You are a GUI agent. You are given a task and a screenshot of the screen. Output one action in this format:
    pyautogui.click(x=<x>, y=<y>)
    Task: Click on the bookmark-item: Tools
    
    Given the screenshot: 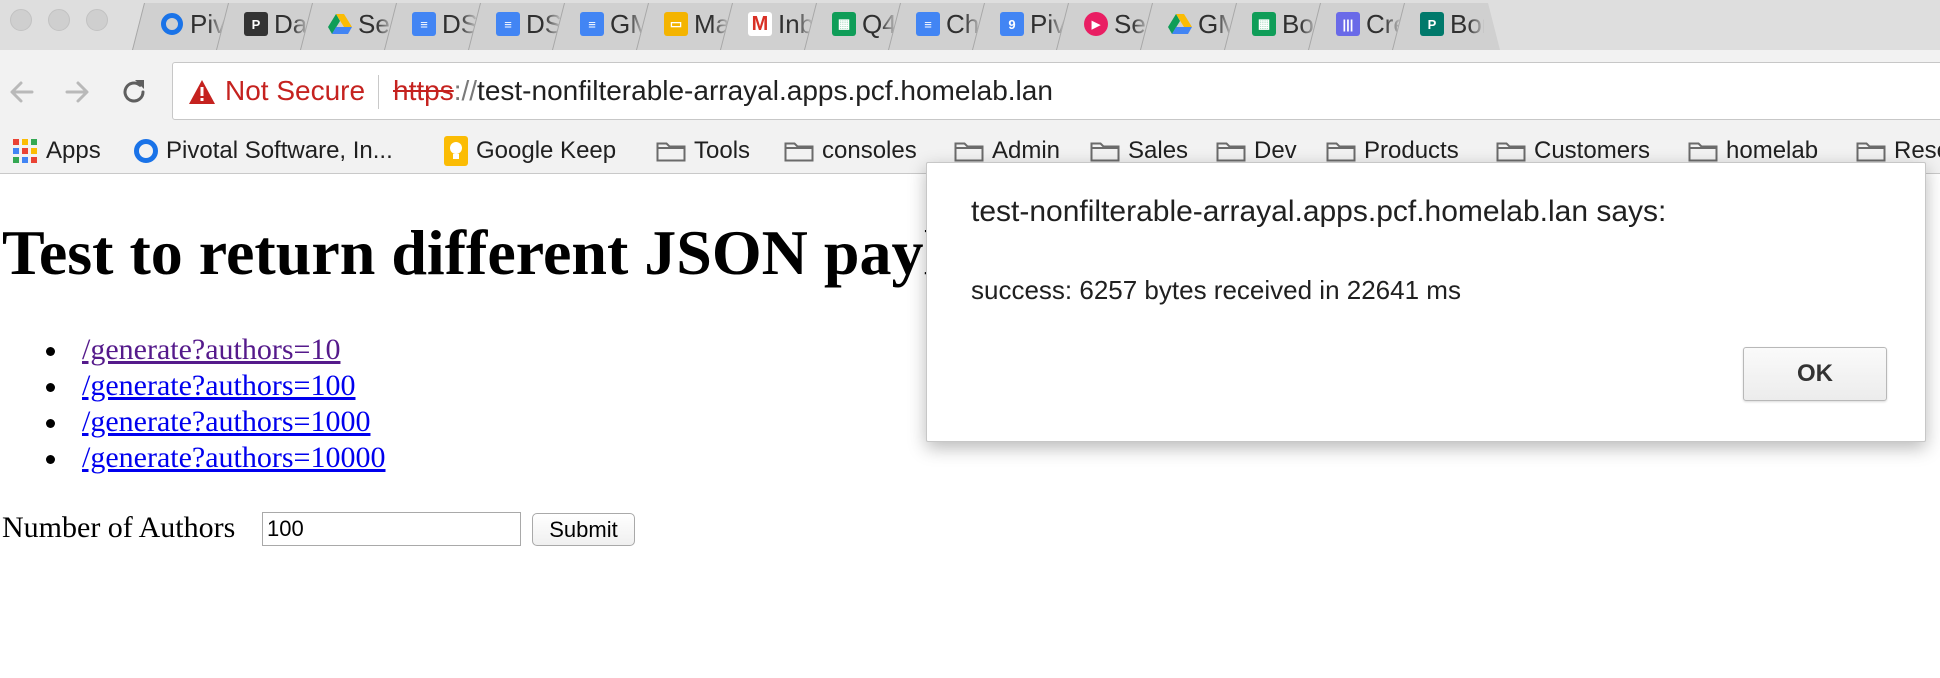 What is the action you would take?
    pyautogui.click(x=703, y=151)
    